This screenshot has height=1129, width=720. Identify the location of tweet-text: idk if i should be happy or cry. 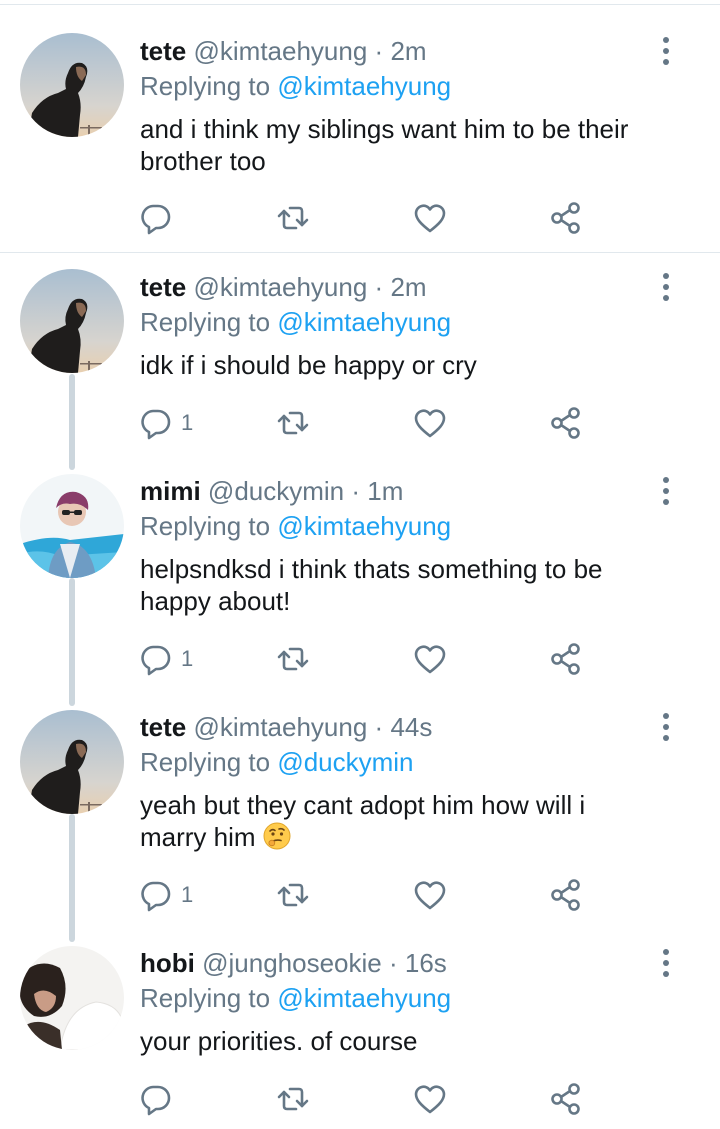
(308, 365).